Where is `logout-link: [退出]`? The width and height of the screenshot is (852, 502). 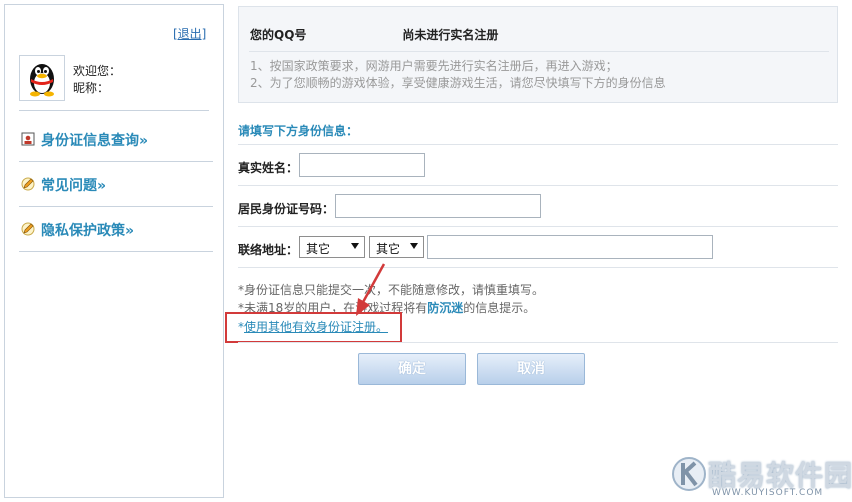 logout-link: [退出] is located at coordinates (189, 33).